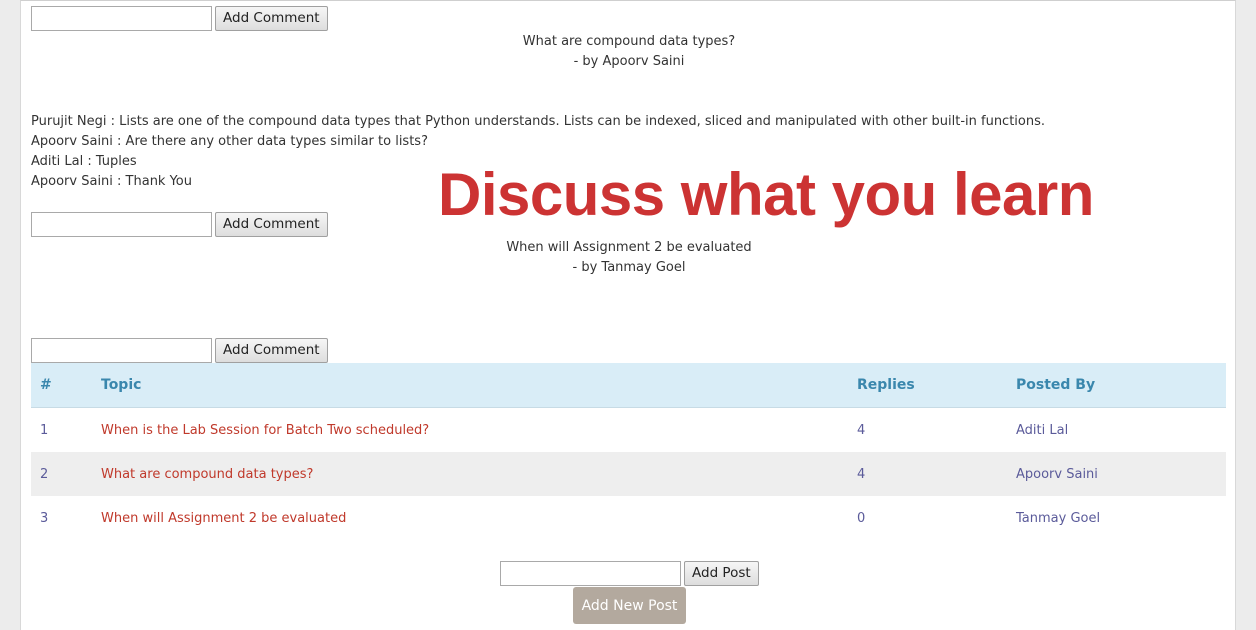  I want to click on row-number: 1, so click(44, 430).